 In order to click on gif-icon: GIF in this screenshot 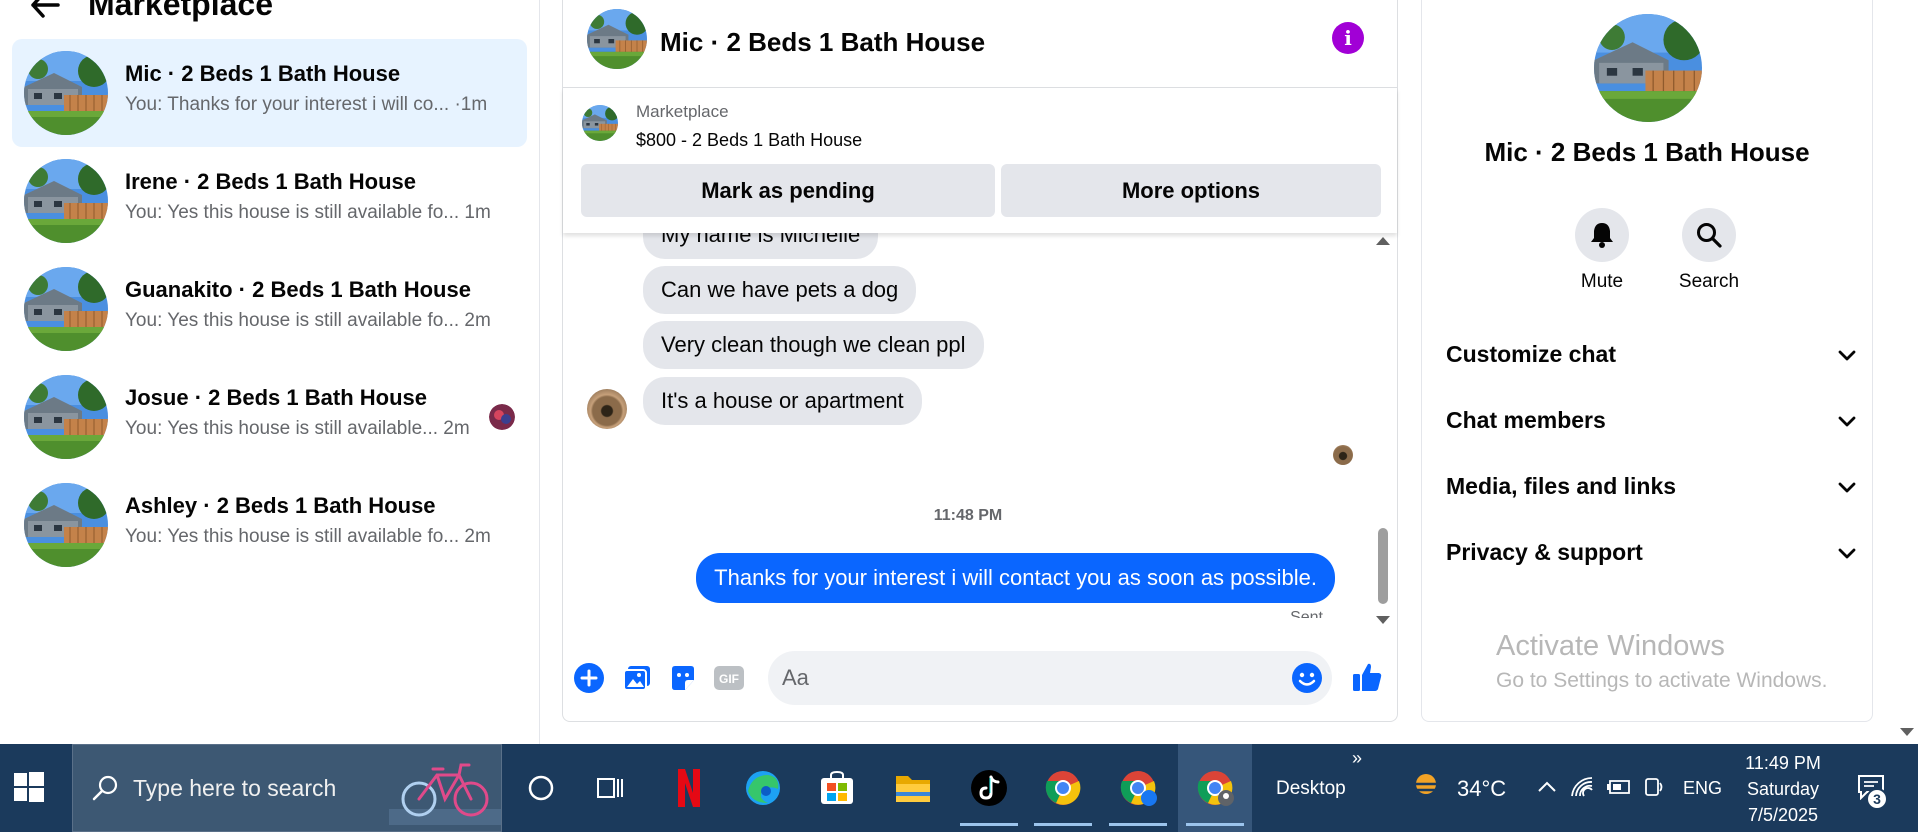, I will do `click(729, 678)`.